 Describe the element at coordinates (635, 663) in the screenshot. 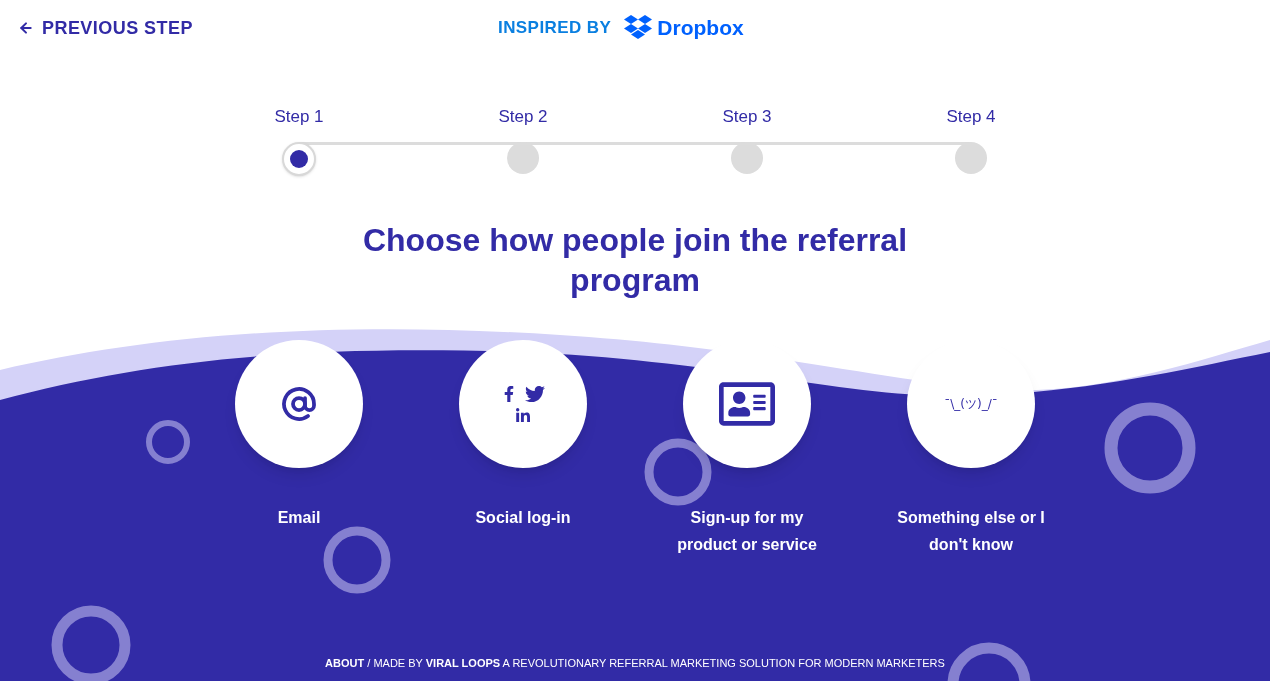

I see `footer-text: ABOUT / MADE BY VIRAL LOOPS A REVOLUTIONARY REFERRAL MARKETING SOLUTION FOR MODERN MARKETERS` at that location.